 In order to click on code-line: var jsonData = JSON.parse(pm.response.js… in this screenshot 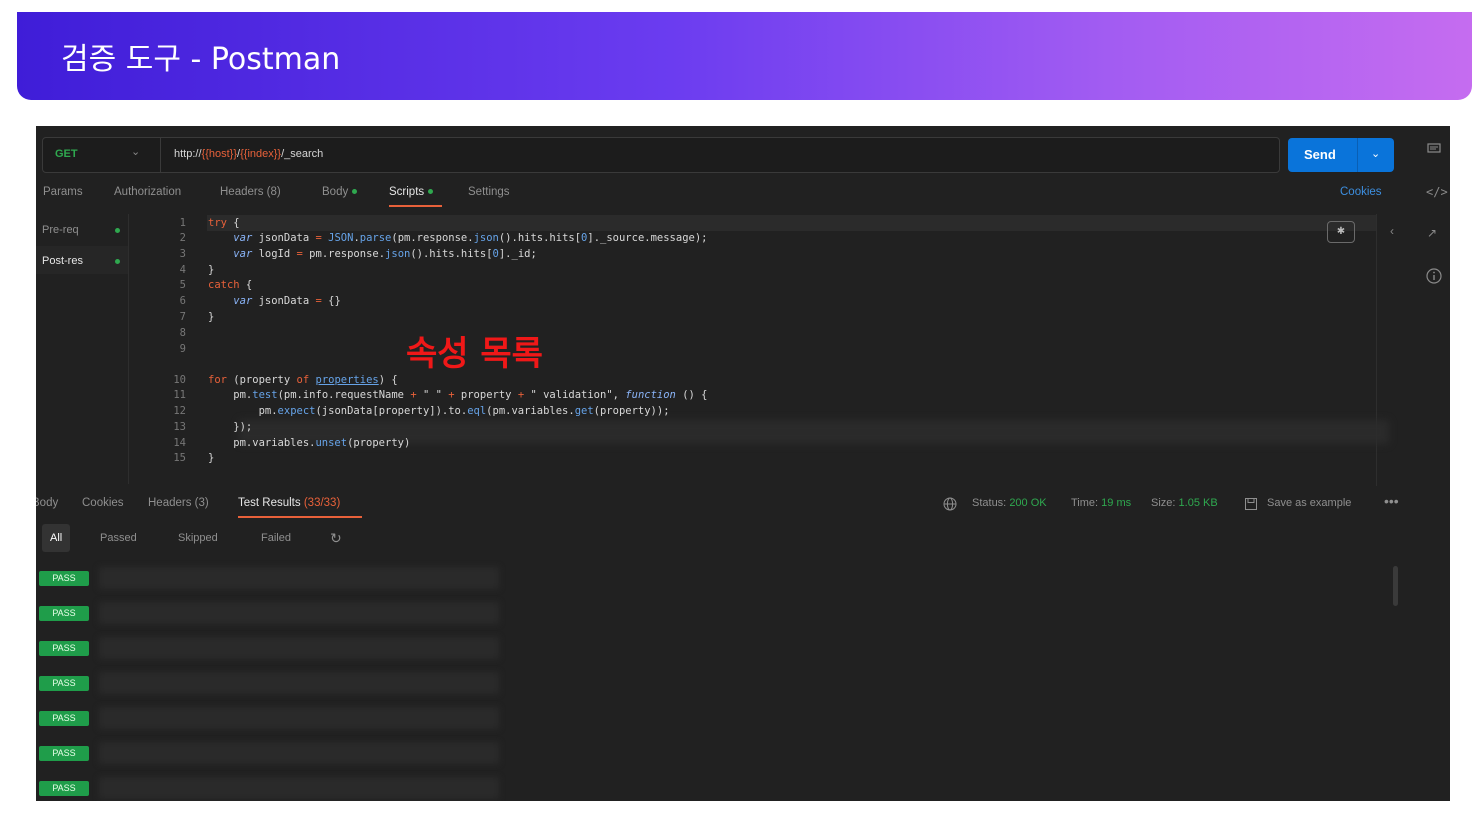, I will do `click(470, 238)`.